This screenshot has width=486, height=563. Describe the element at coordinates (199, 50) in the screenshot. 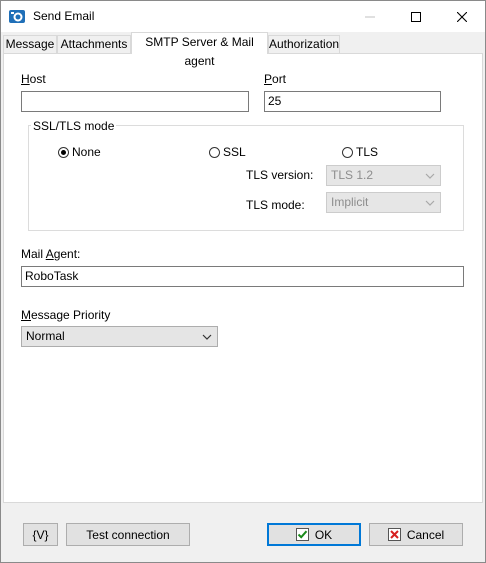

I see `tab-smtp-server: SMTP Server & Mail agent` at that location.